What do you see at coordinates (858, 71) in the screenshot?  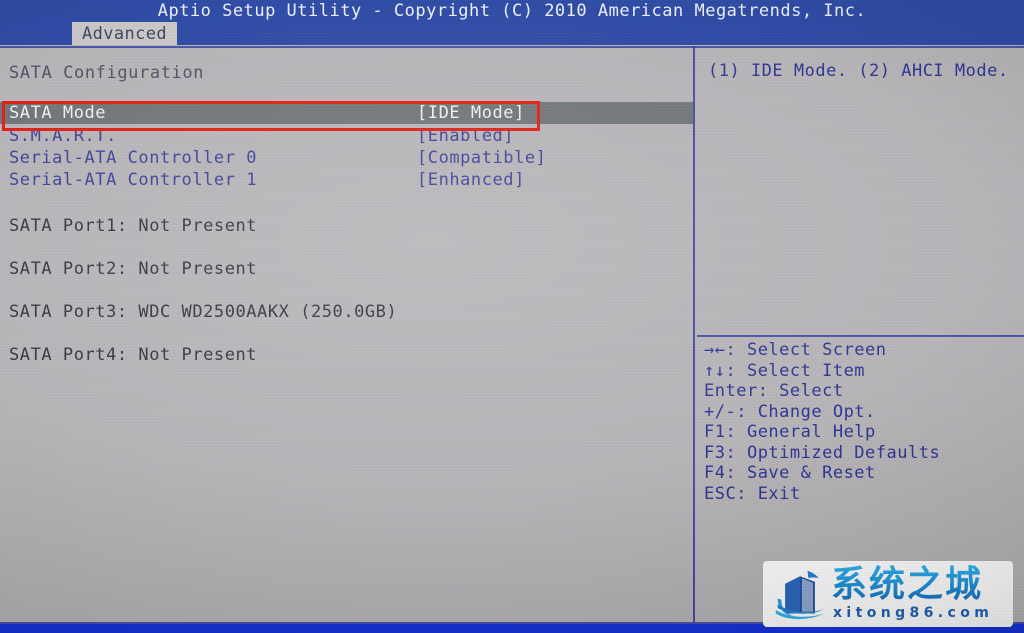 I see `help-description: (1) IDE Mode. (2) AHCI Mode.` at bounding box center [858, 71].